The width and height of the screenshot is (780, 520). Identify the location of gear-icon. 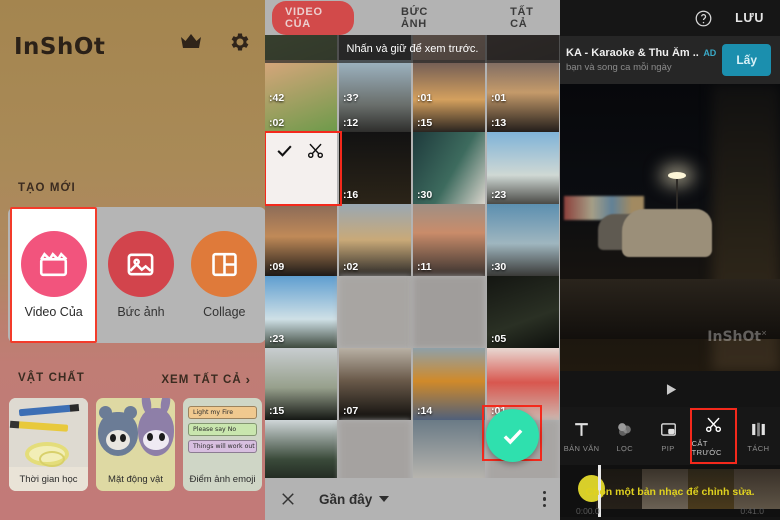
(239, 42).